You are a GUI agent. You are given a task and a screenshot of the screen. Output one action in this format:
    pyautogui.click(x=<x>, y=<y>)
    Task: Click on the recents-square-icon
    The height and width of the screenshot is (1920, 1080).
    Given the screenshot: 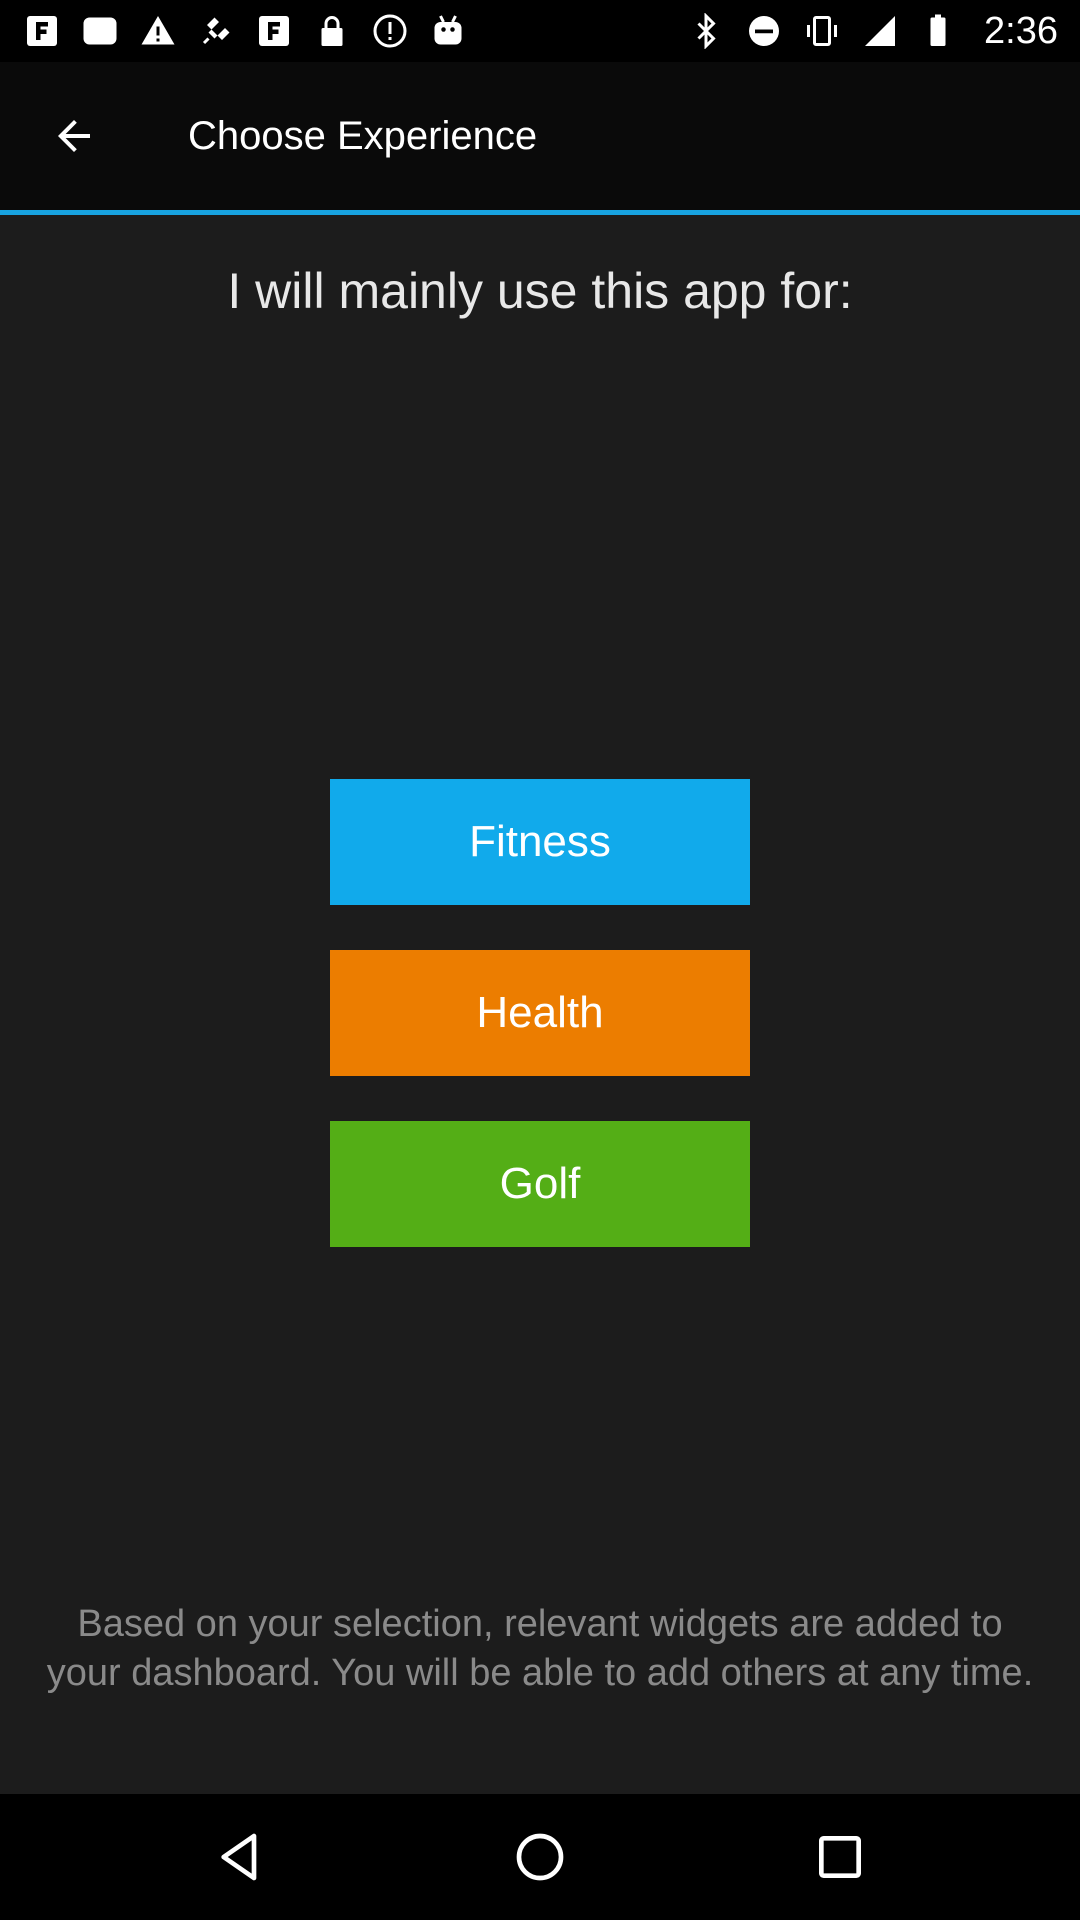 What is the action you would take?
    pyautogui.click(x=840, y=1857)
    